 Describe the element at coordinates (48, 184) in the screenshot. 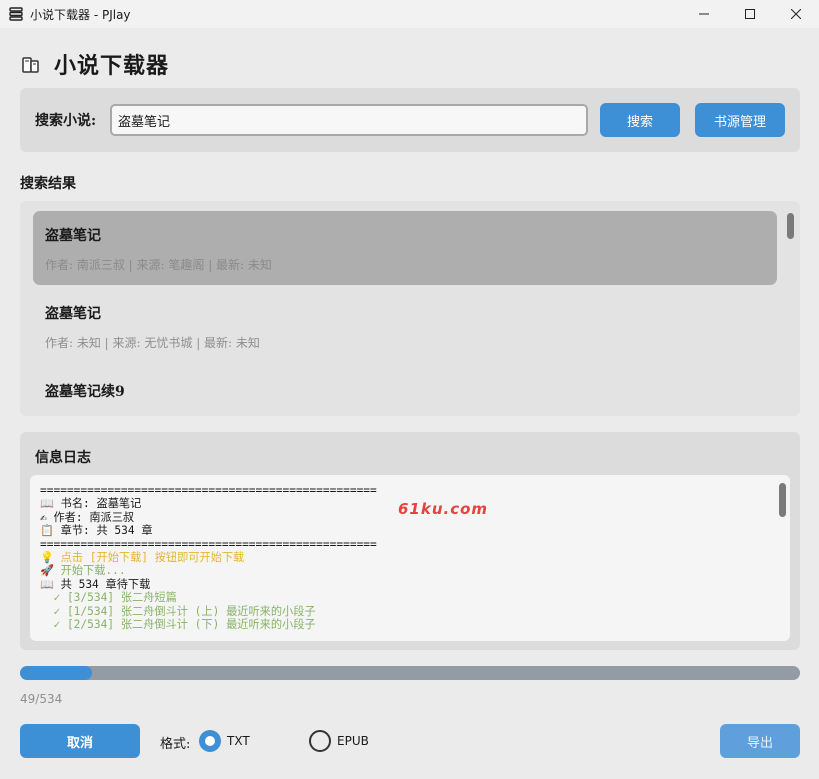

I see `results-title: 搜索结果` at that location.